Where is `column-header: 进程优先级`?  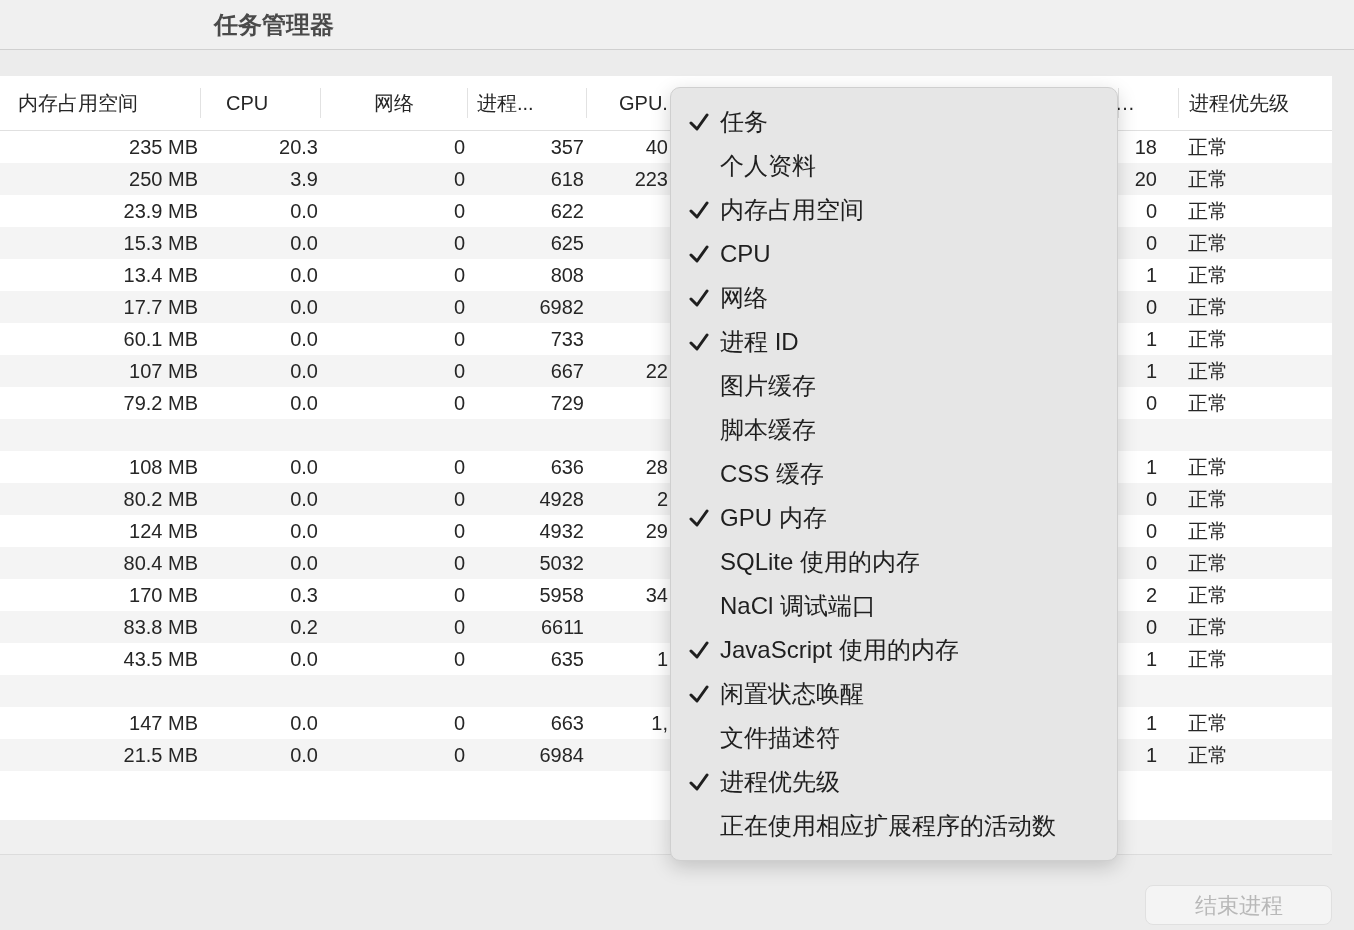 column-header: 进程优先级 is located at coordinates (1239, 103).